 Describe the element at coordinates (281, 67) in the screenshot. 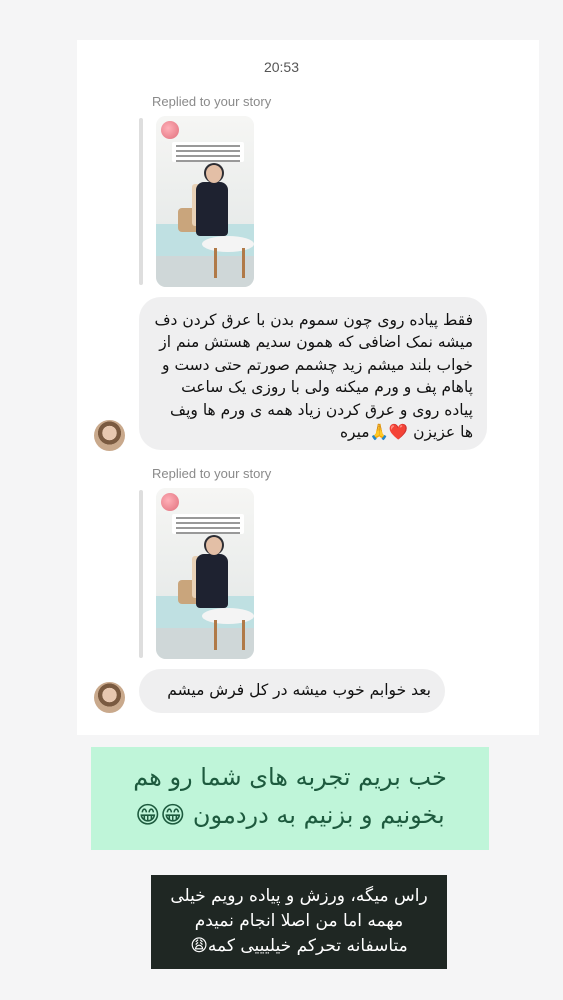

I see `message-timestamp: 20:53` at that location.